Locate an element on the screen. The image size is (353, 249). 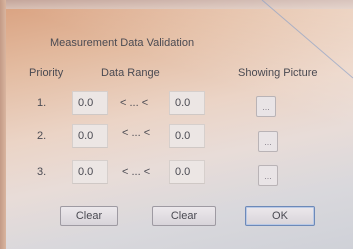
row-2-min-field: 0.0 is located at coordinates (90, 136).